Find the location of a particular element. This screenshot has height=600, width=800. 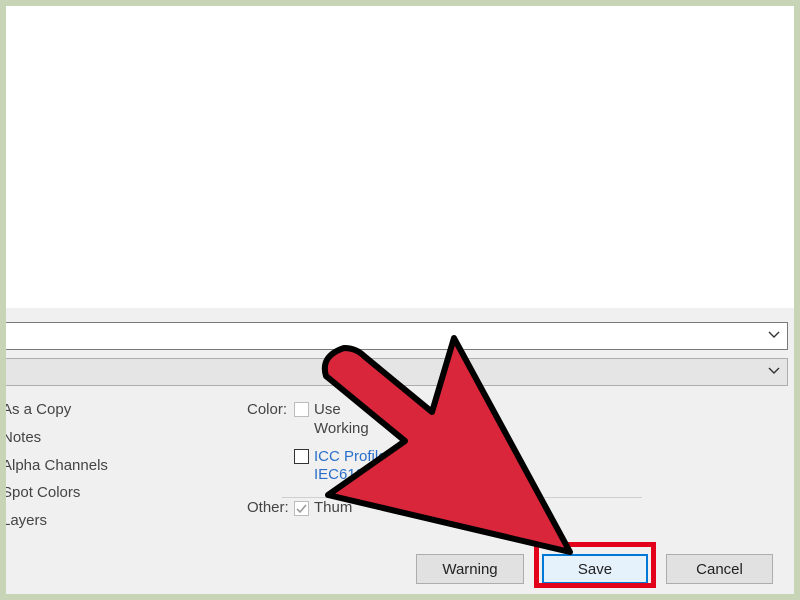

use-proof-setup-label-line2: Working is located at coordinates (341, 428).